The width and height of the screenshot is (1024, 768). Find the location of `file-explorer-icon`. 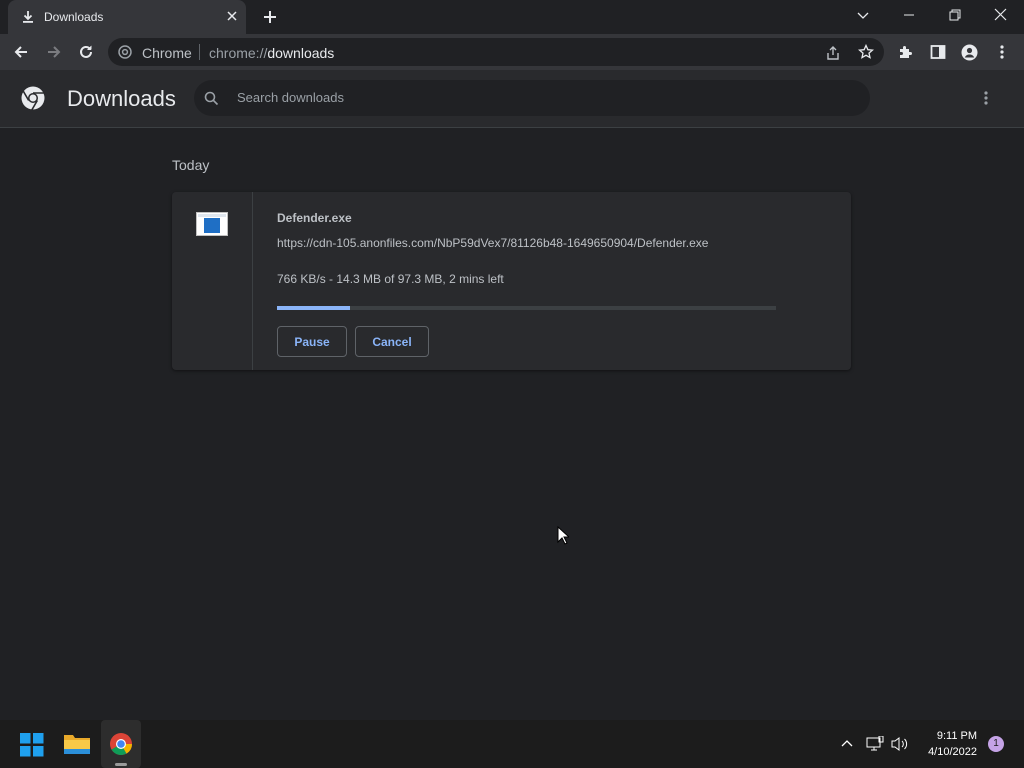

file-explorer-icon is located at coordinates (77, 744).